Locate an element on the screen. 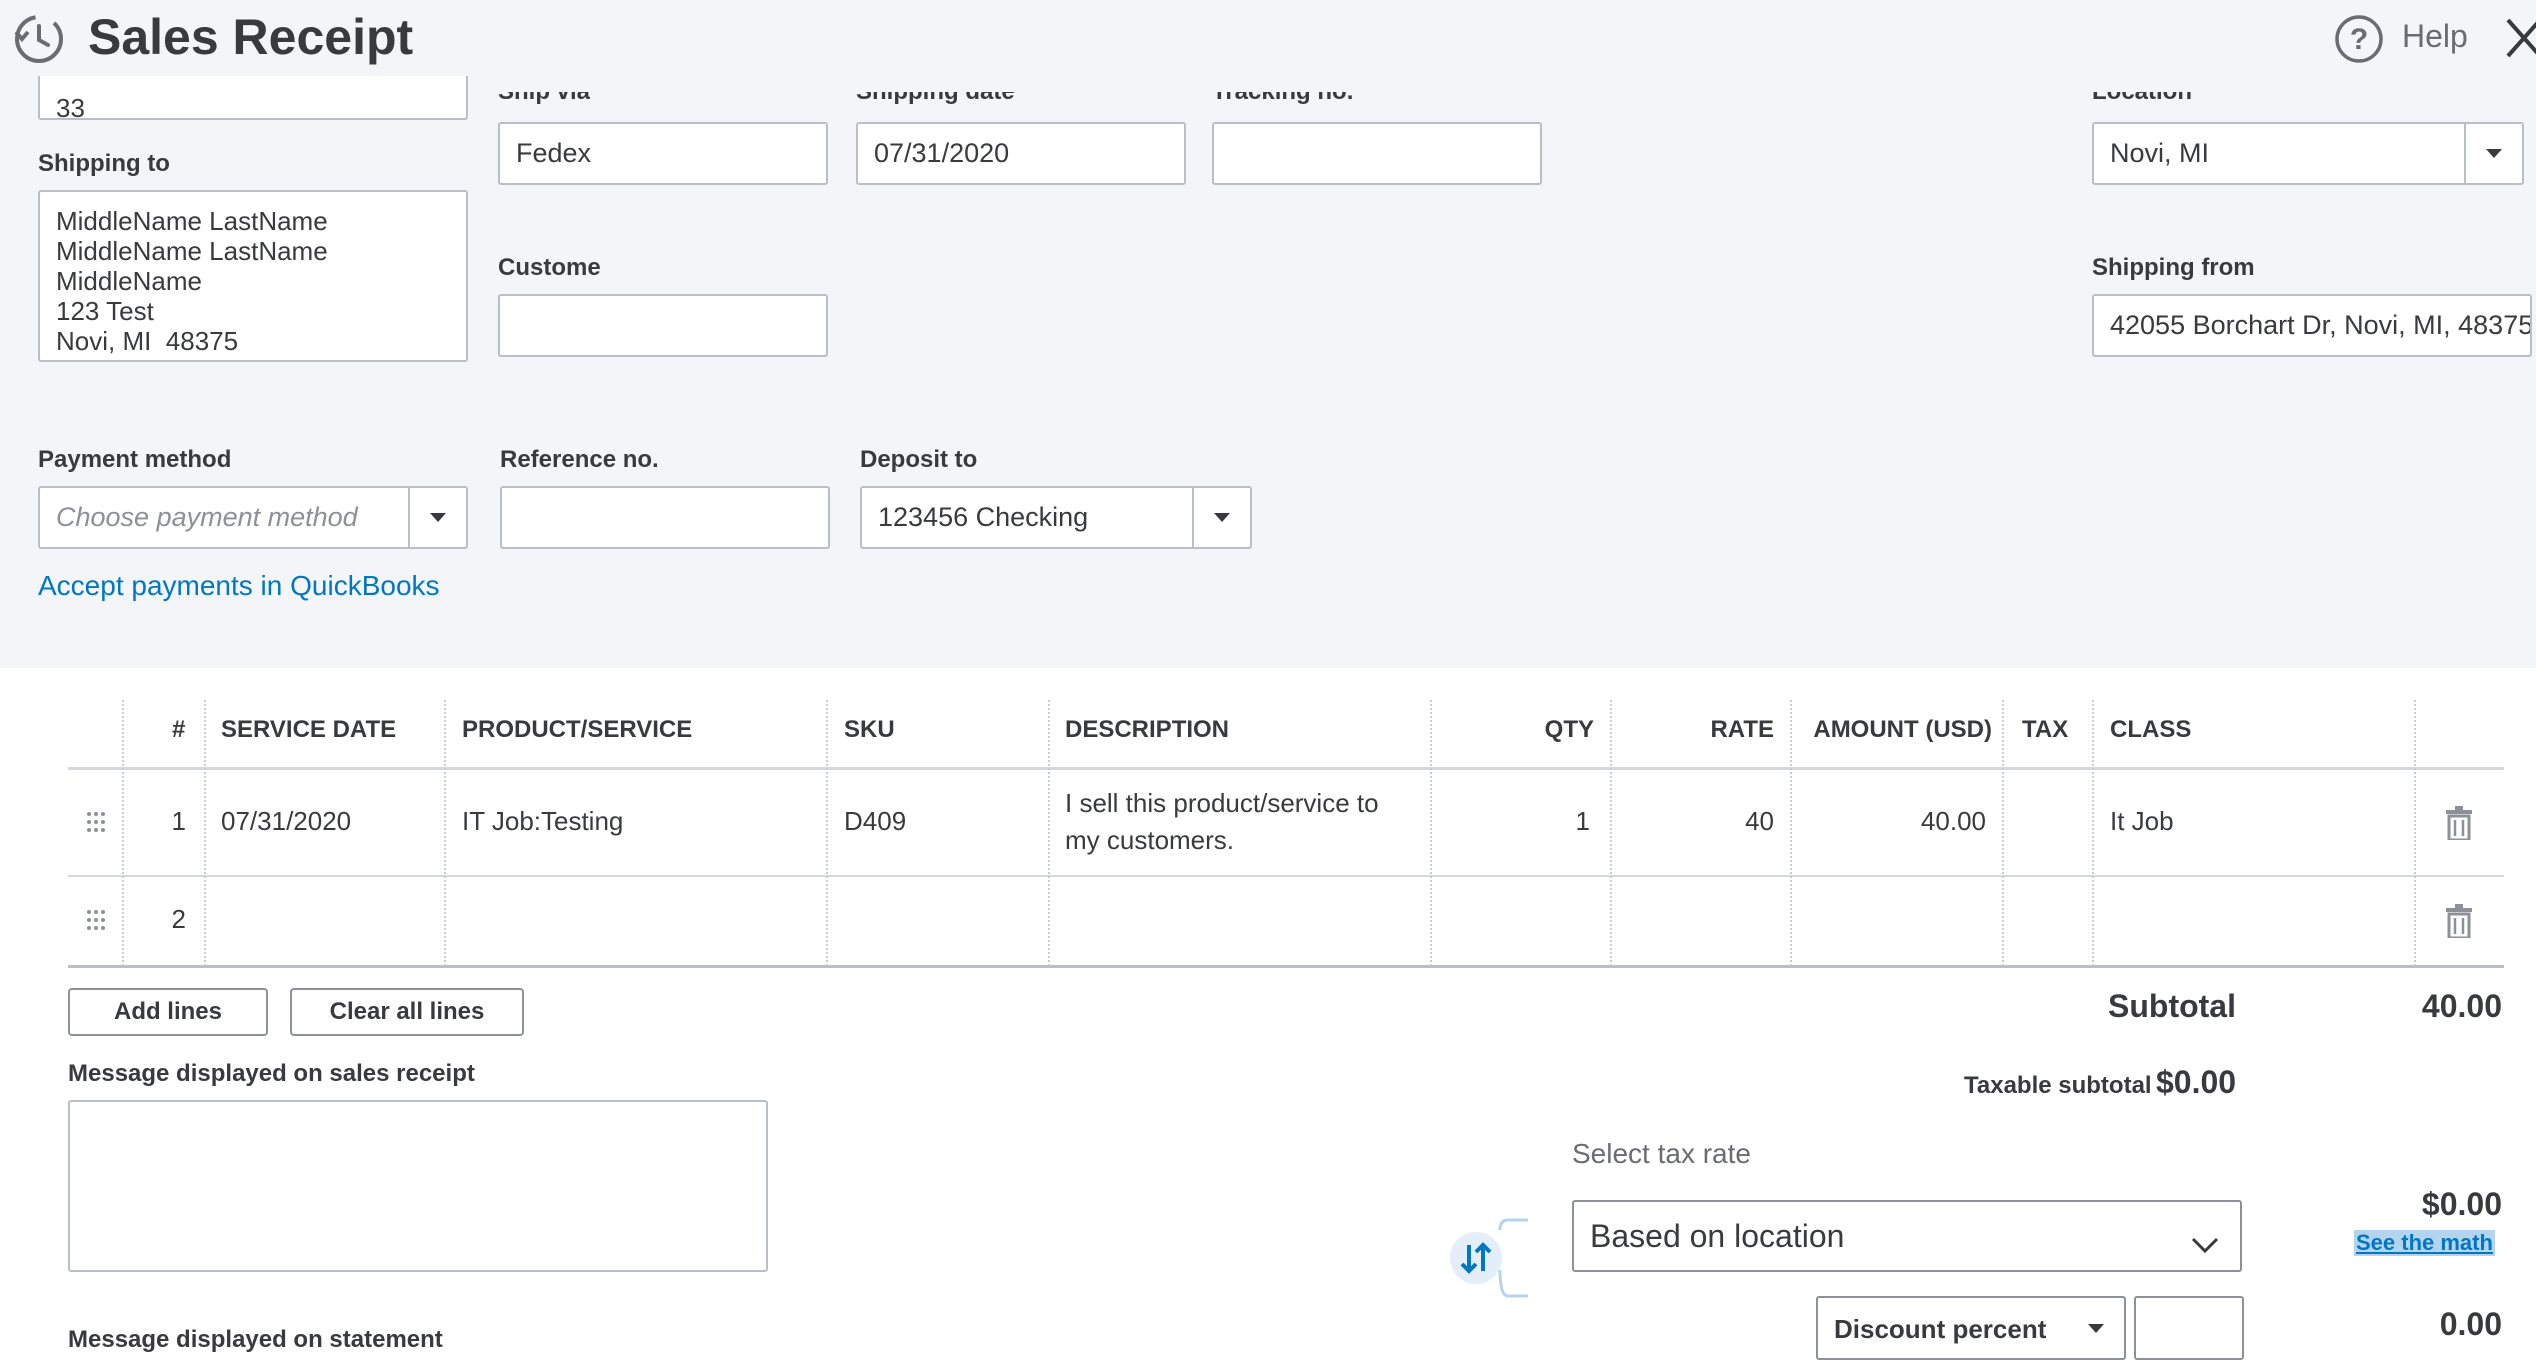  close-icon is located at coordinates (2519, 38).